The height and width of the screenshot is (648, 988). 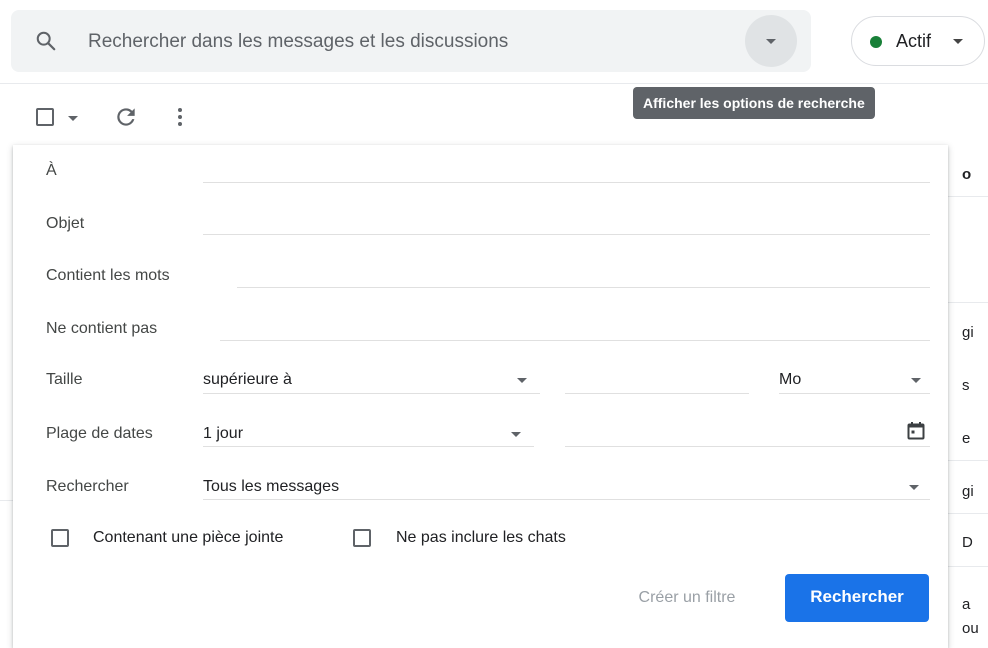 I want to click on create-filter-button: Créer un filtre, so click(x=687, y=598).